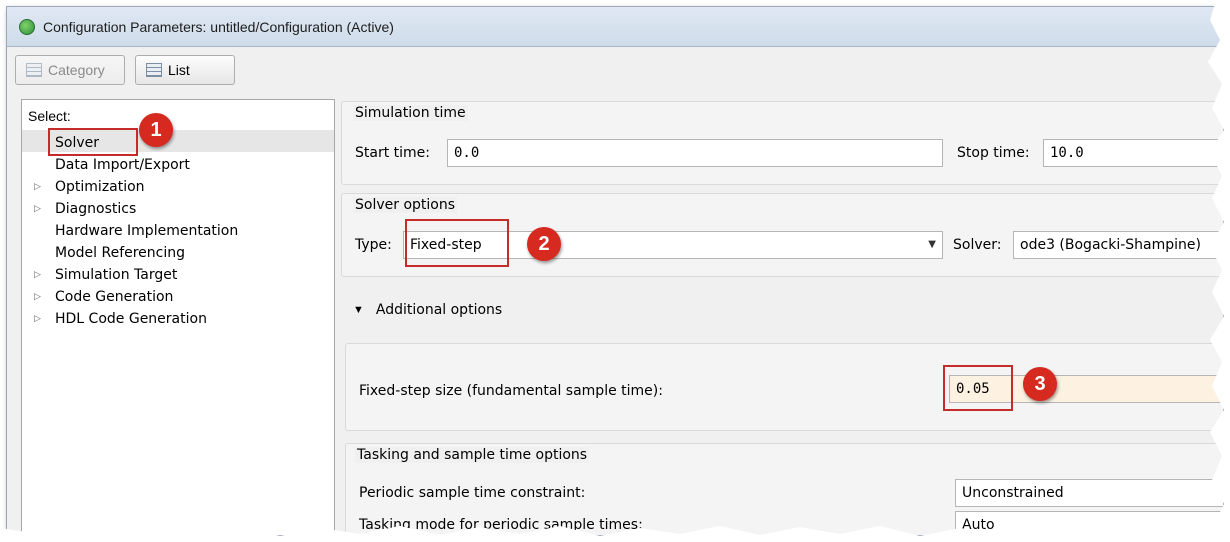 Image resolution: width=1230 pixels, height=542 pixels. What do you see at coordinates (358, 310) in the screenshot?
I see `collapse-triangle-icon: ▼` at bounding box center [358, 310].